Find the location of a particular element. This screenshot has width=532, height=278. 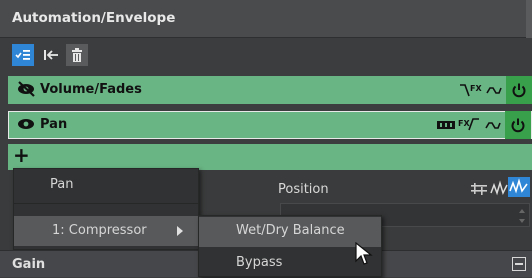

list-toggle-button is located at coordinates (23, 55).